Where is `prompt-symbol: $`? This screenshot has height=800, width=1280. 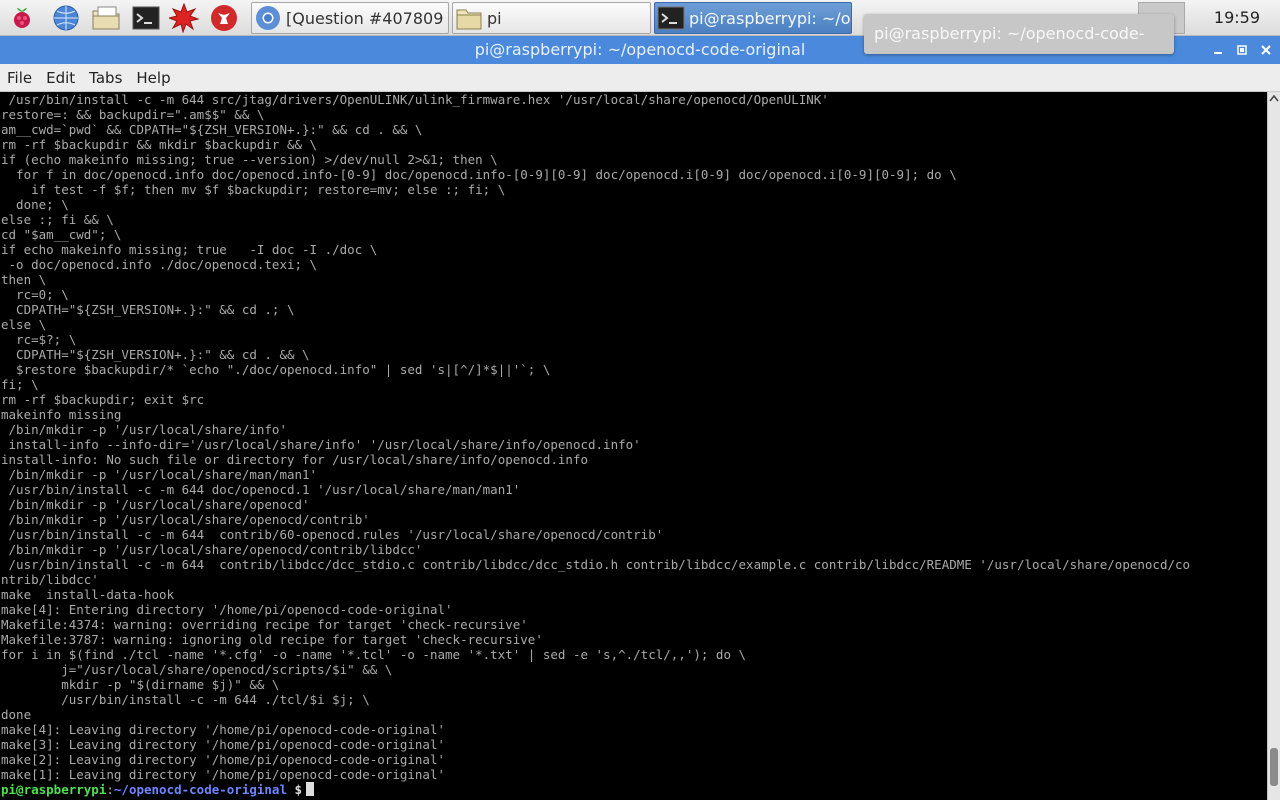 prompt-symbol: $ is located at coordinates (294, 789).